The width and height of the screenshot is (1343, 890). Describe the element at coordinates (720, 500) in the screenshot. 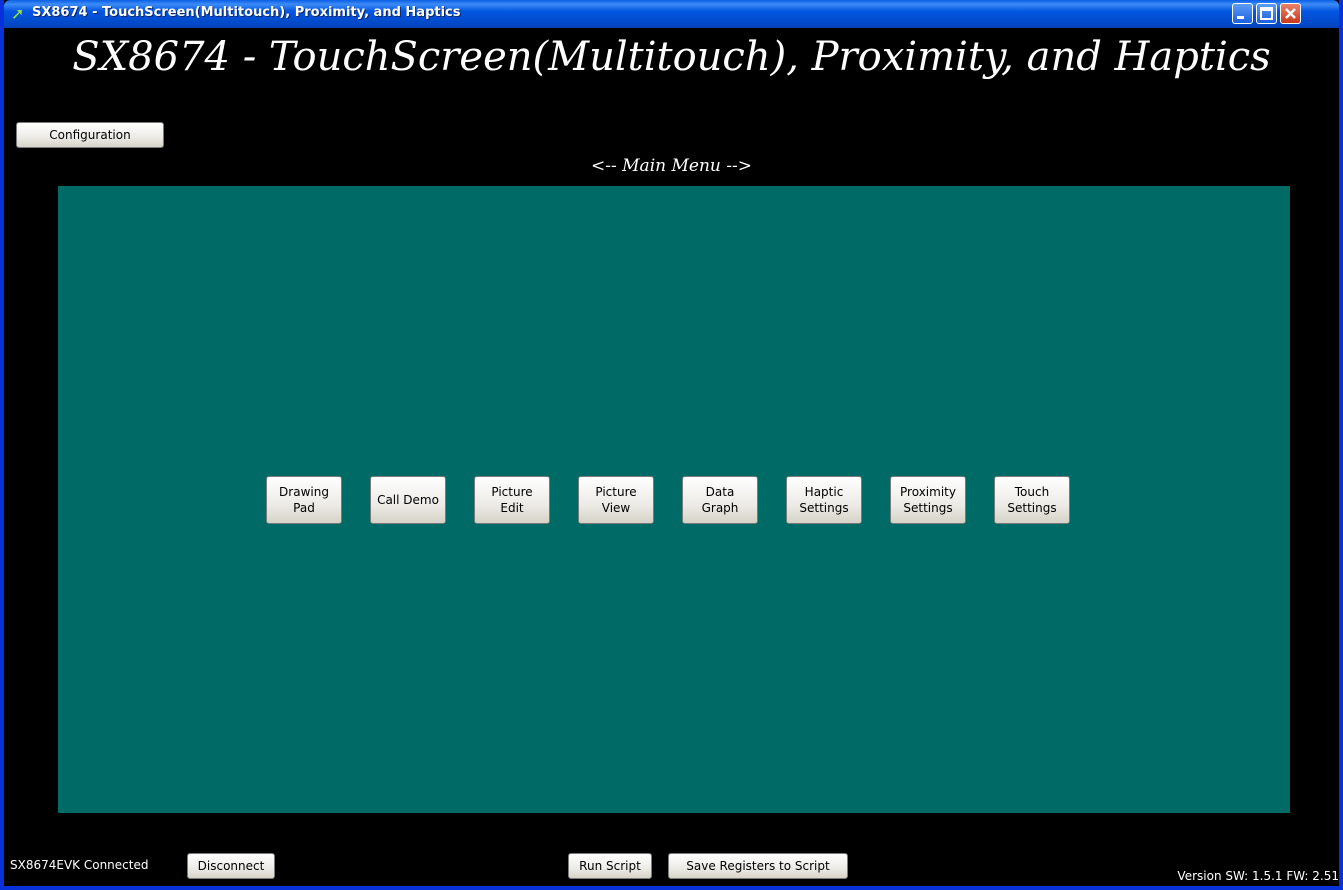

I see `data-graph-button: Data Graph` at that location.